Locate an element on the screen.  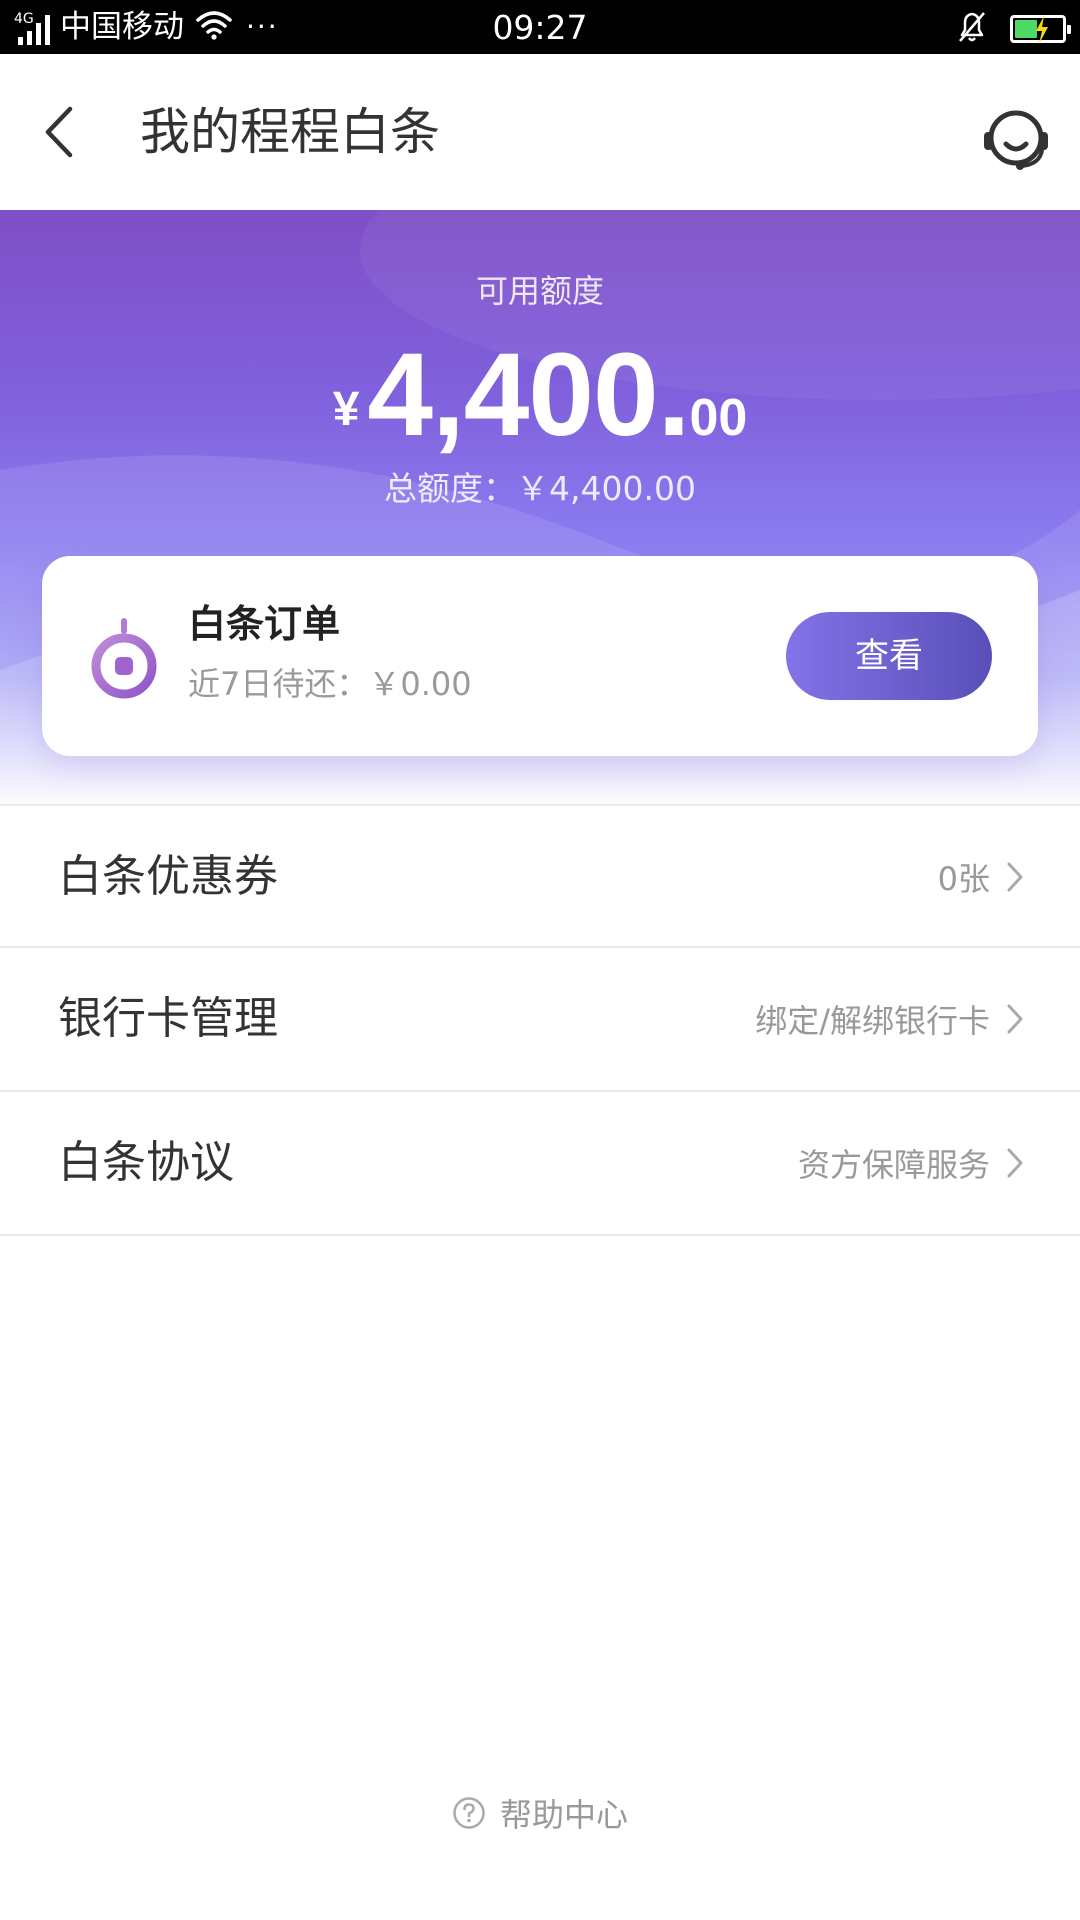
currency-symbol: ¥ is located at coordinates (346, 409).